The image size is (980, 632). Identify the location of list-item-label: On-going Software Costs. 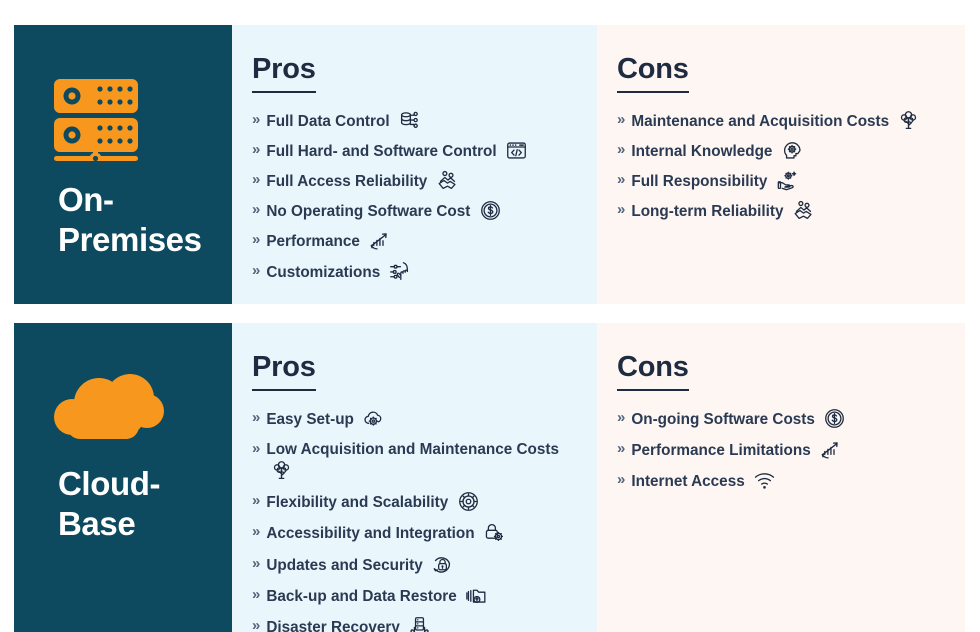
(723, 419).